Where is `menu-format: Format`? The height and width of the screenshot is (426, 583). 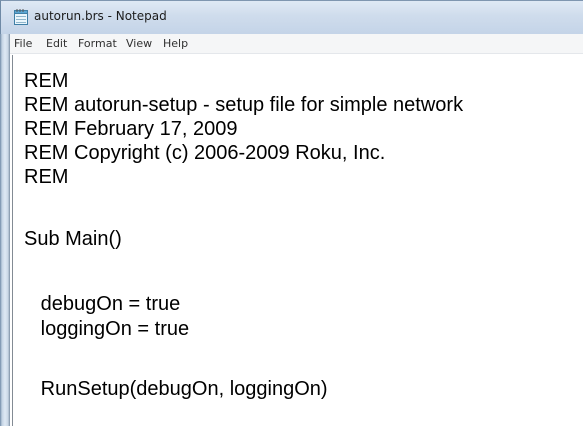 menu-format: Format is located at coordinates (97, 43).